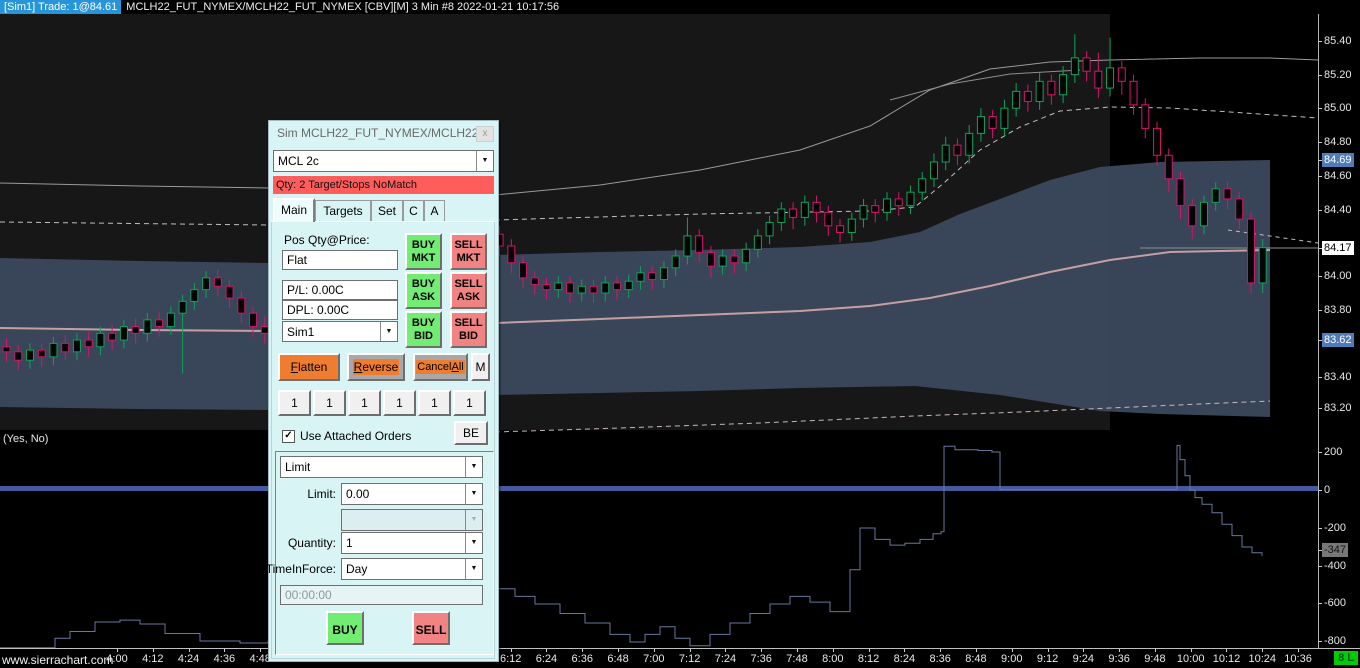  I want to click on flatten-button: Flatten, so click(309, 367).